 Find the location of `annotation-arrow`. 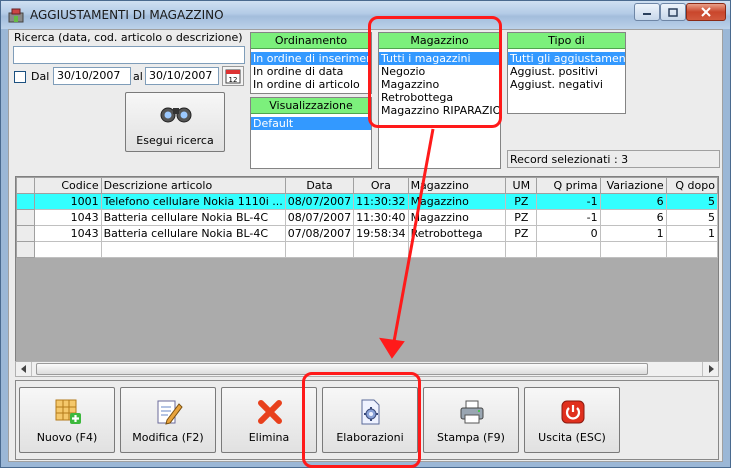

annotation-arrow is located at coordinates (407, 243).